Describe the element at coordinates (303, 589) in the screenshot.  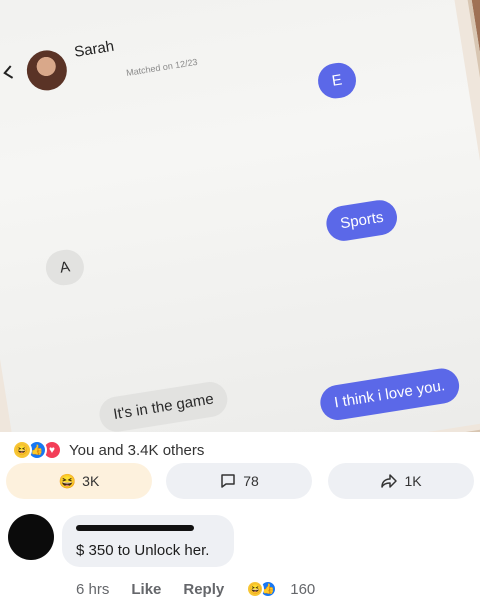
I see `comment-reaction-count: 160` at that location.